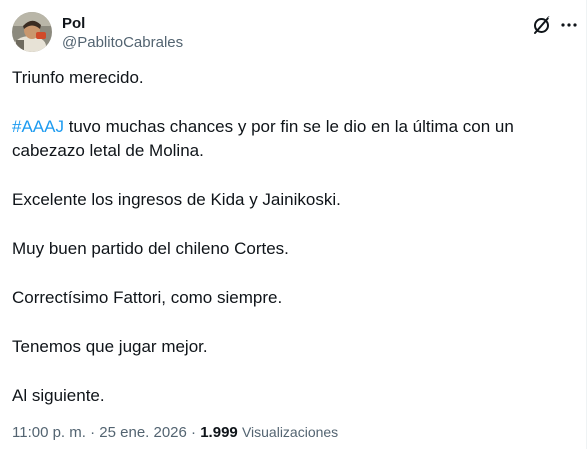 This screenshot has height=449, width=587. I want to click on grok-icon, so click(542, 25).